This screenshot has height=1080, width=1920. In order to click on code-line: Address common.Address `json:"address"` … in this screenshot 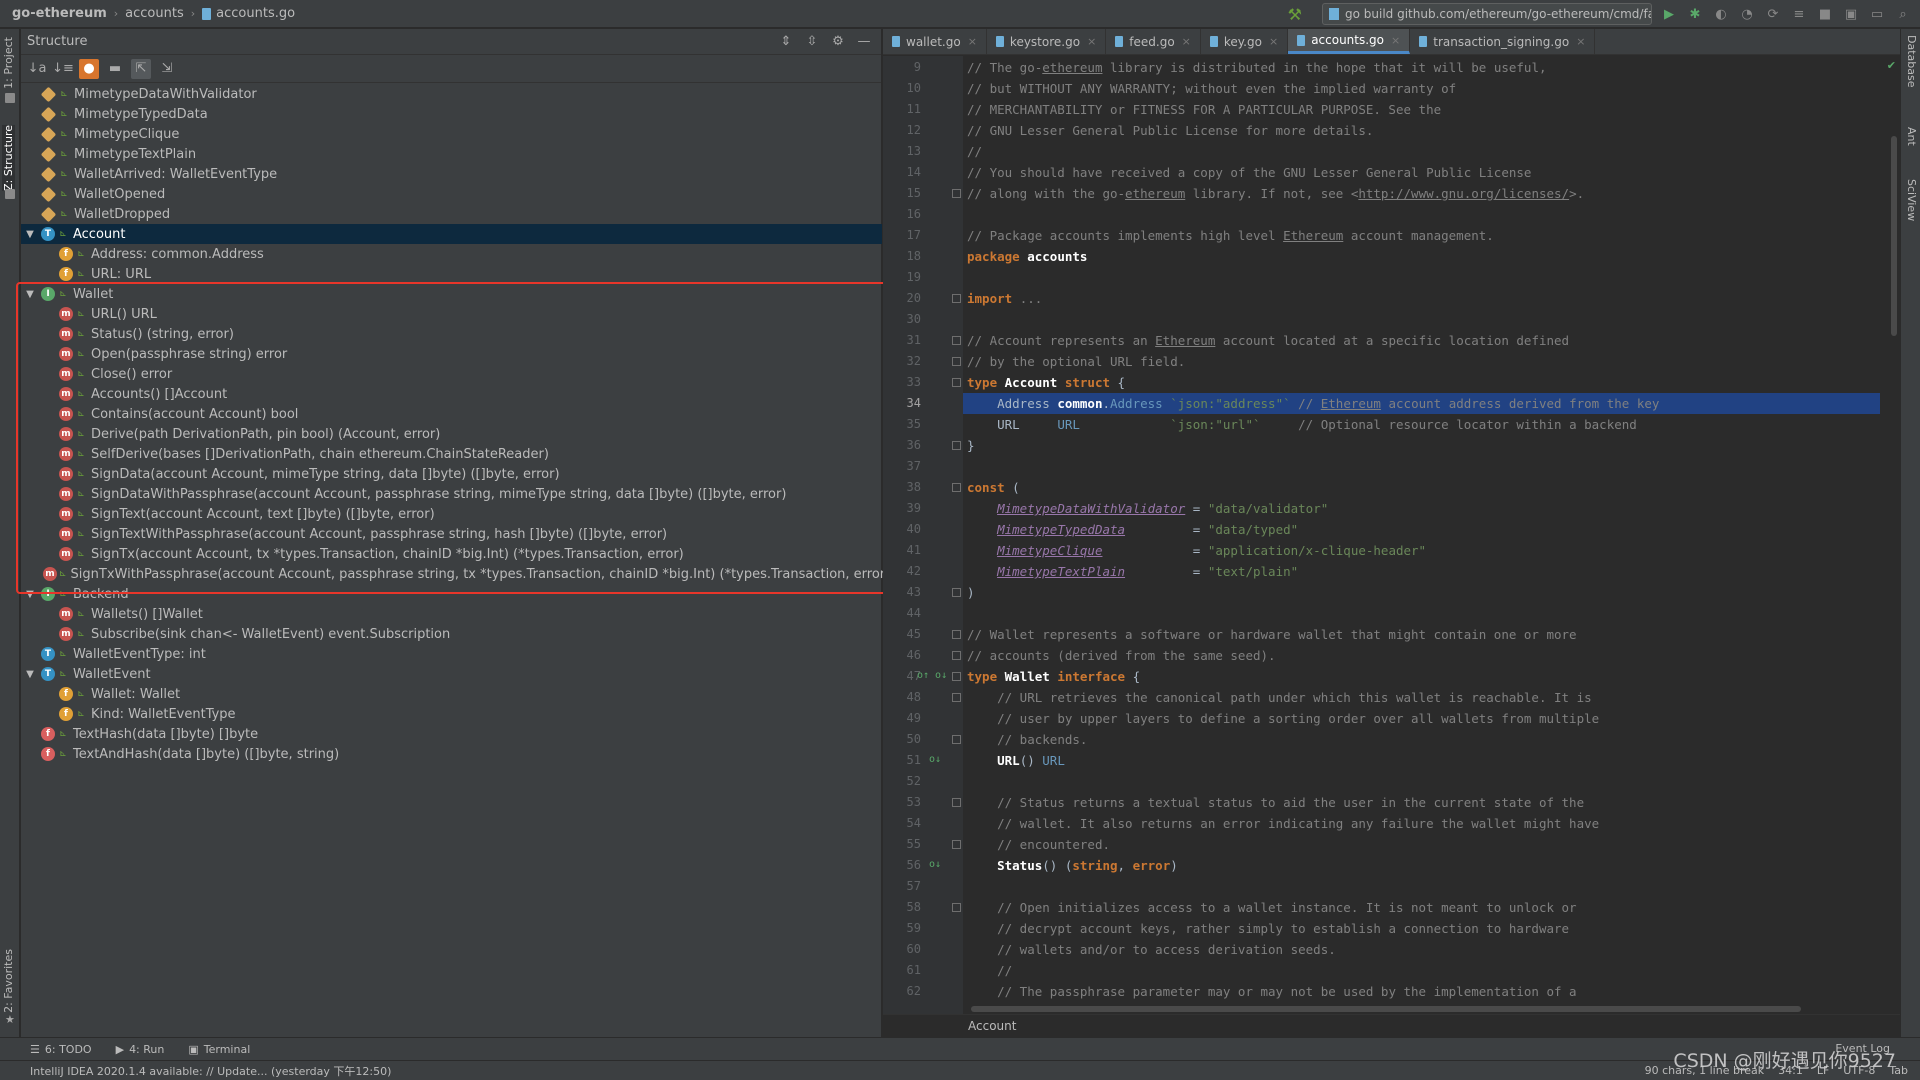, I will do `click(1421, 403)`.